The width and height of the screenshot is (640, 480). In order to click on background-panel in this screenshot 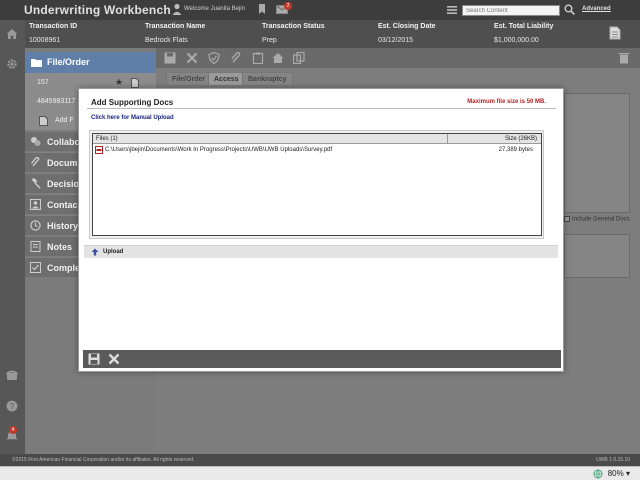, I will do `click(597, 153)`.